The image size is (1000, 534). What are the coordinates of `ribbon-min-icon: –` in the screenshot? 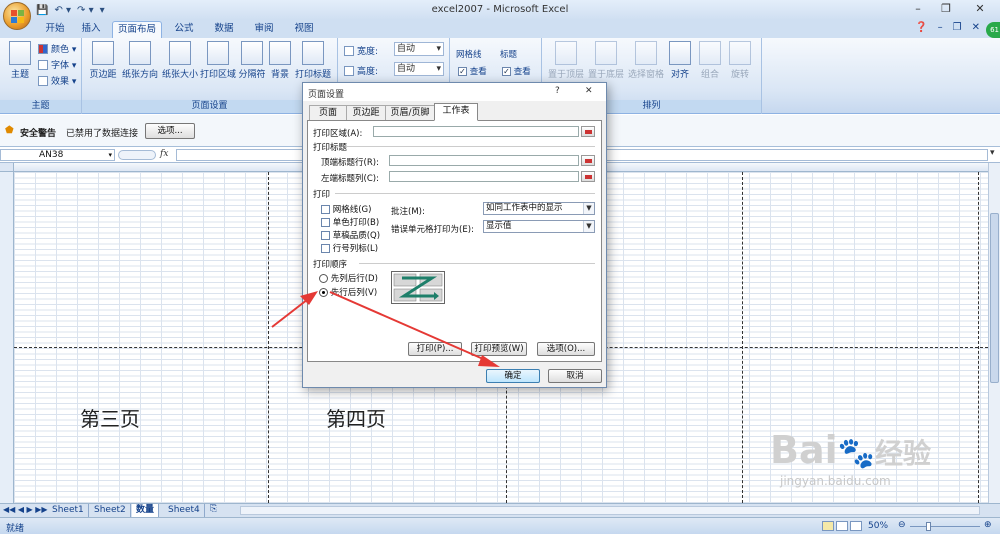 It's located at (940, 27).